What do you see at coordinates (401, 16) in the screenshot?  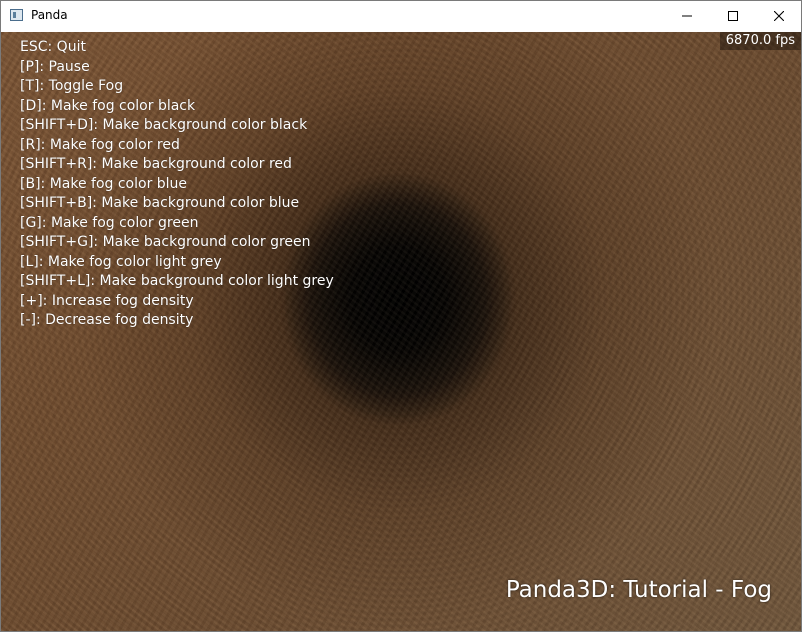 I see `title-bar: Panda` at bounding box center [401, 16].